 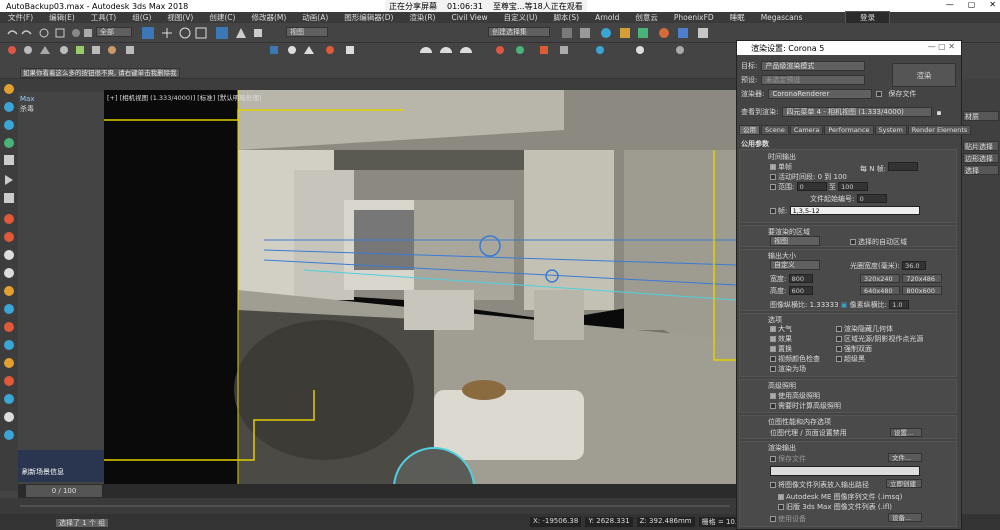 I want to click on compute-adv-checkbox, so click(x=773, y=406).